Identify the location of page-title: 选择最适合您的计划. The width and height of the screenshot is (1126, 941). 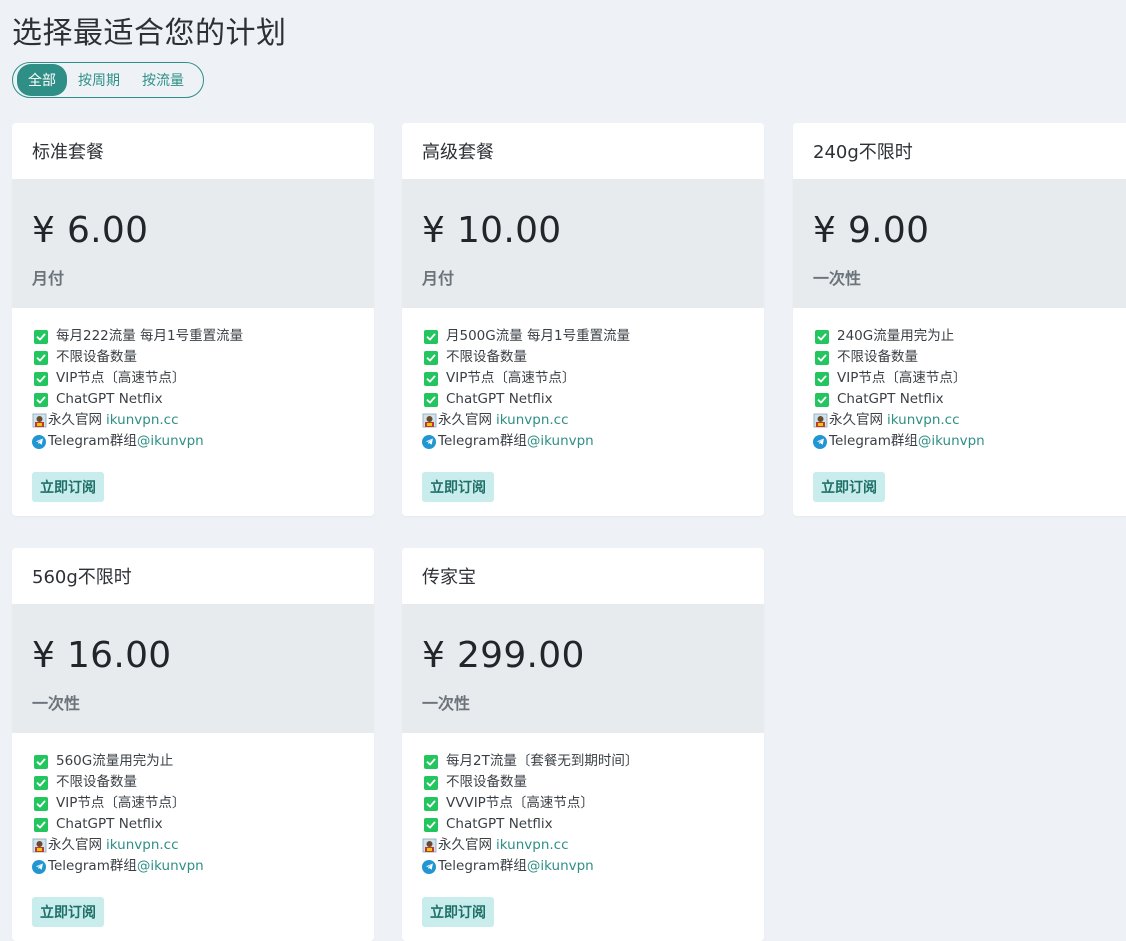
(149, 33).